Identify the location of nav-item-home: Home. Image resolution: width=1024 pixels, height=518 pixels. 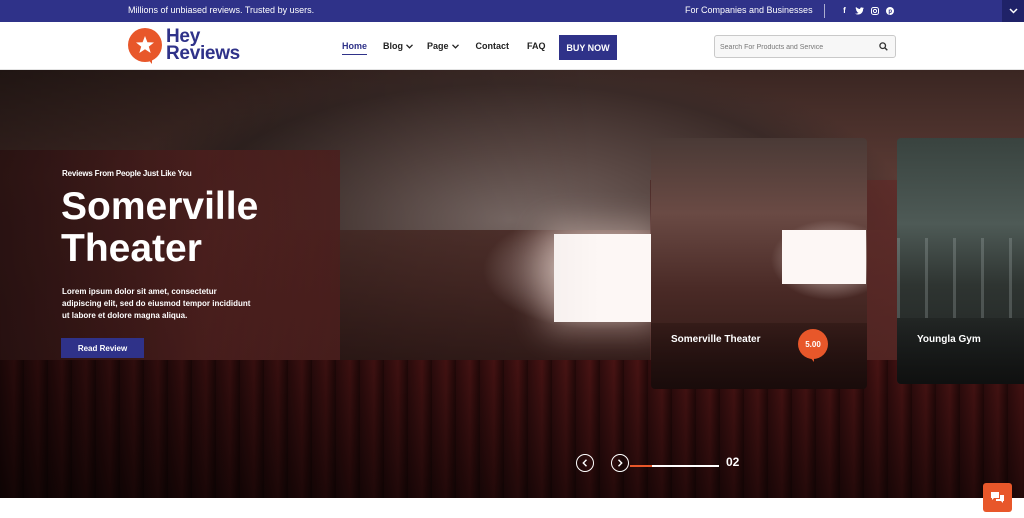
(355, 48).